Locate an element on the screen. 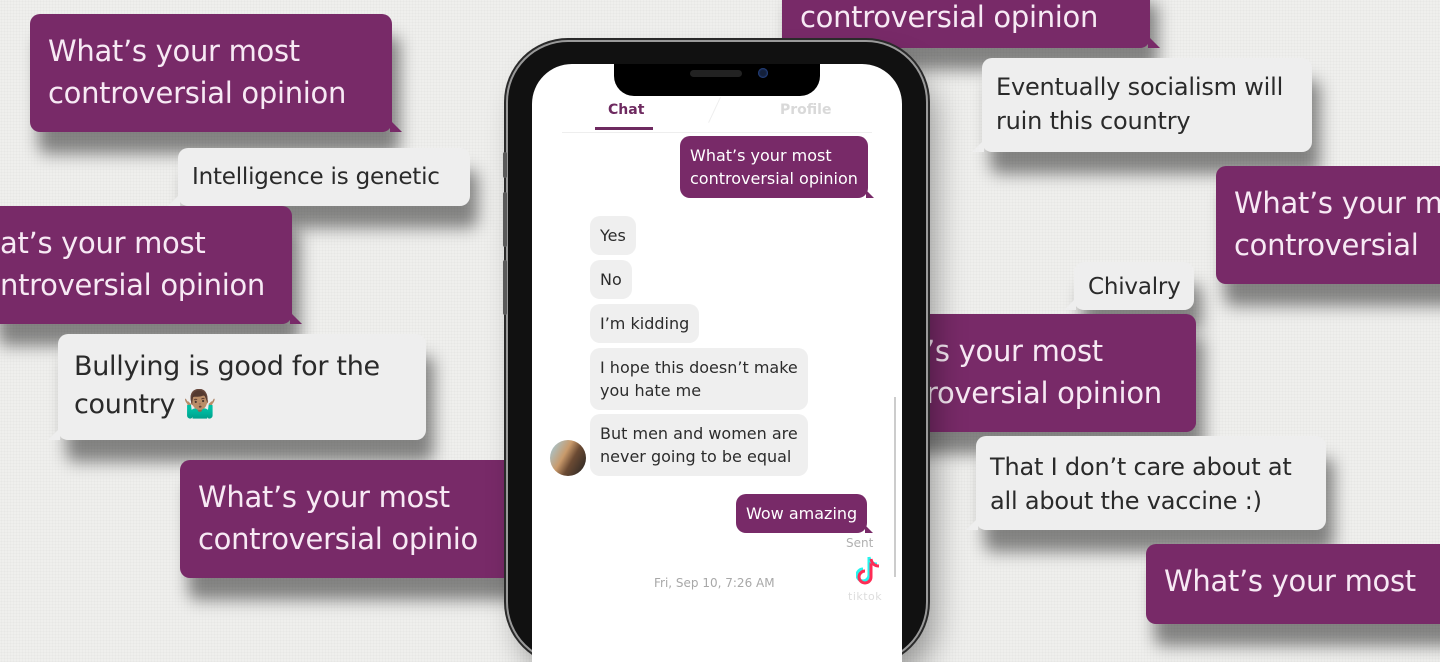 This screenshot has height=662, width=1440. message-line: But men and women are is located at coordinates (699, 433).